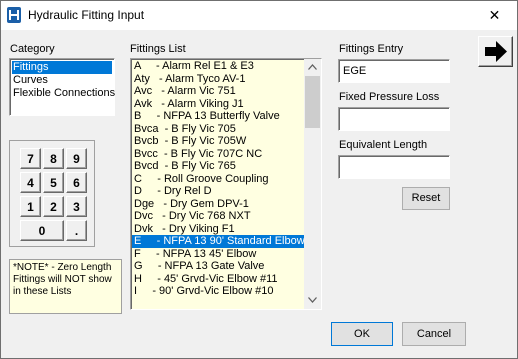 This screenshot has height=359, width=518. What do you see at coordinates (312, 67) in the screenshot?
I see `scroll-up-icon` at bounding box center [312, 67].